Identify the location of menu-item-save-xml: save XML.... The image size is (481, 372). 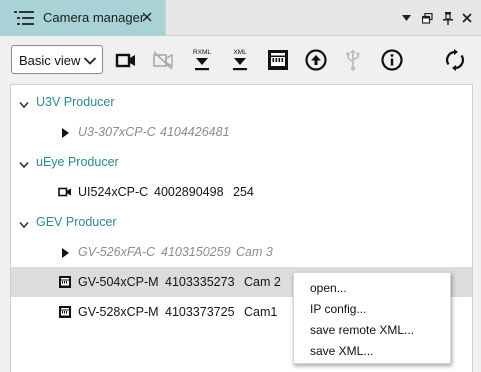
(341, 351).